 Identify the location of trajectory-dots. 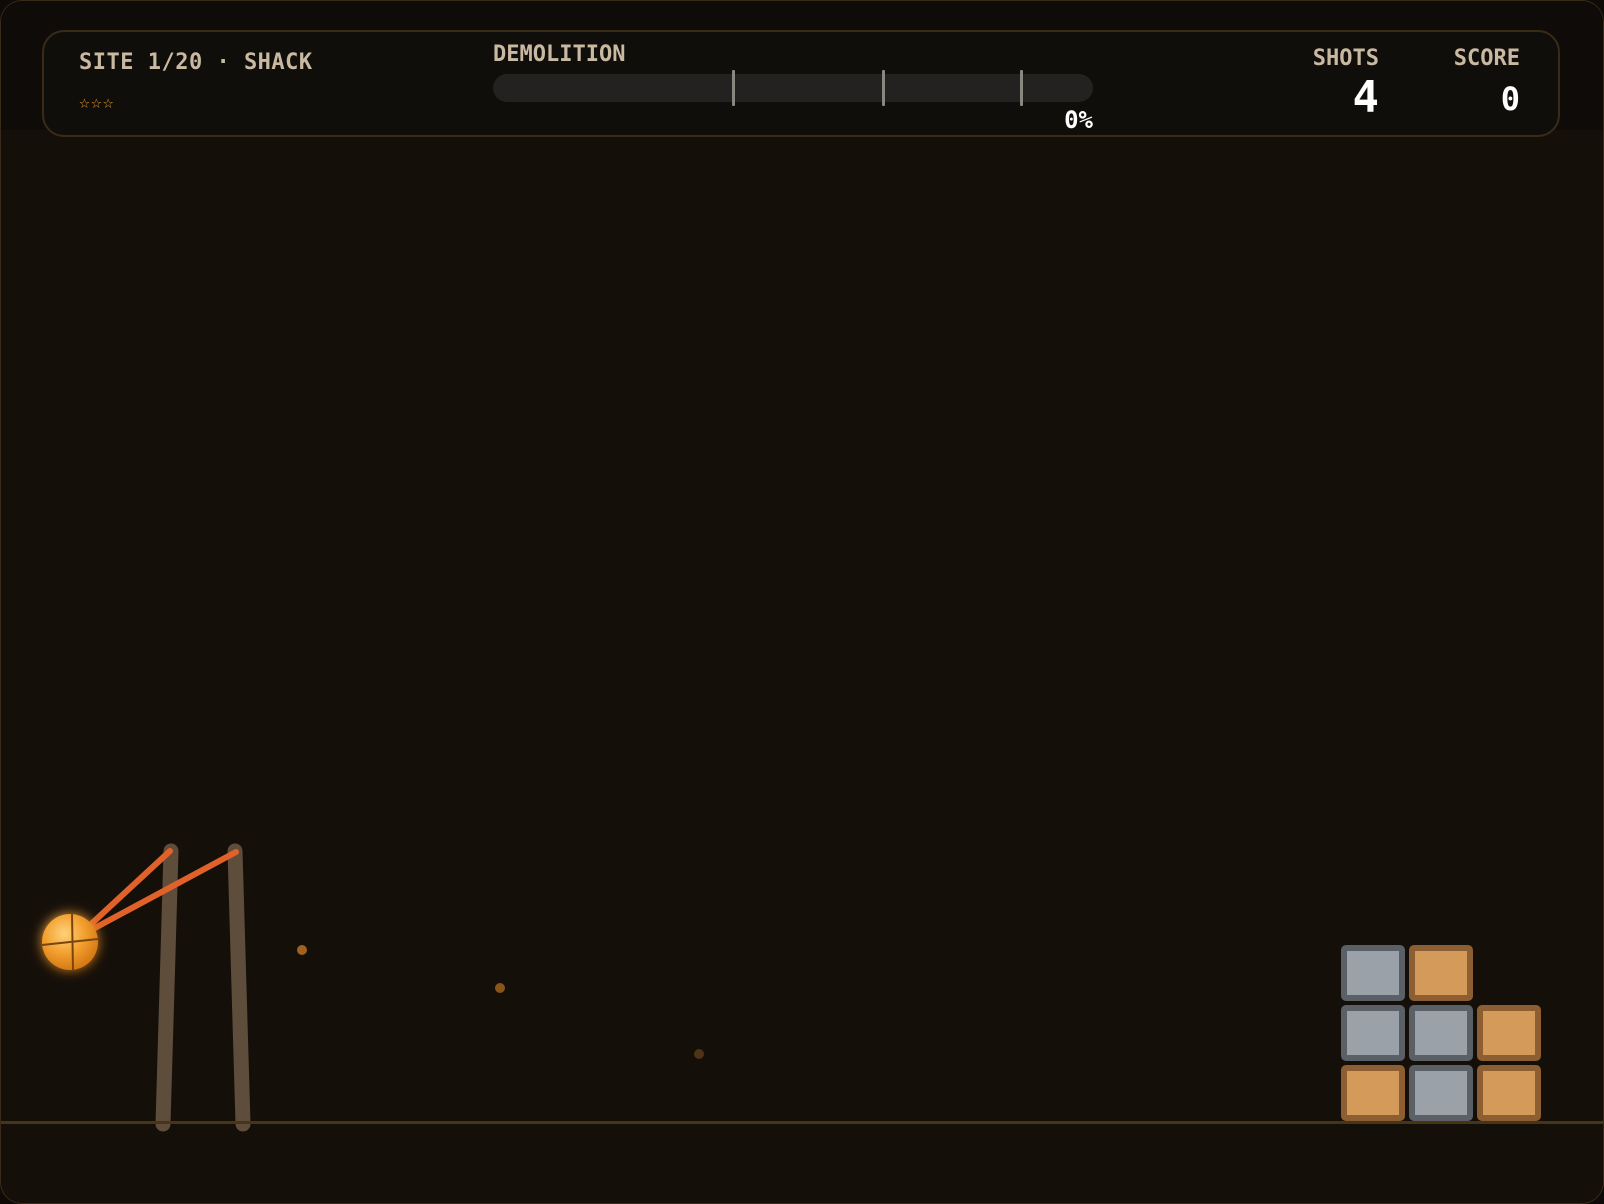
(500, 1002).